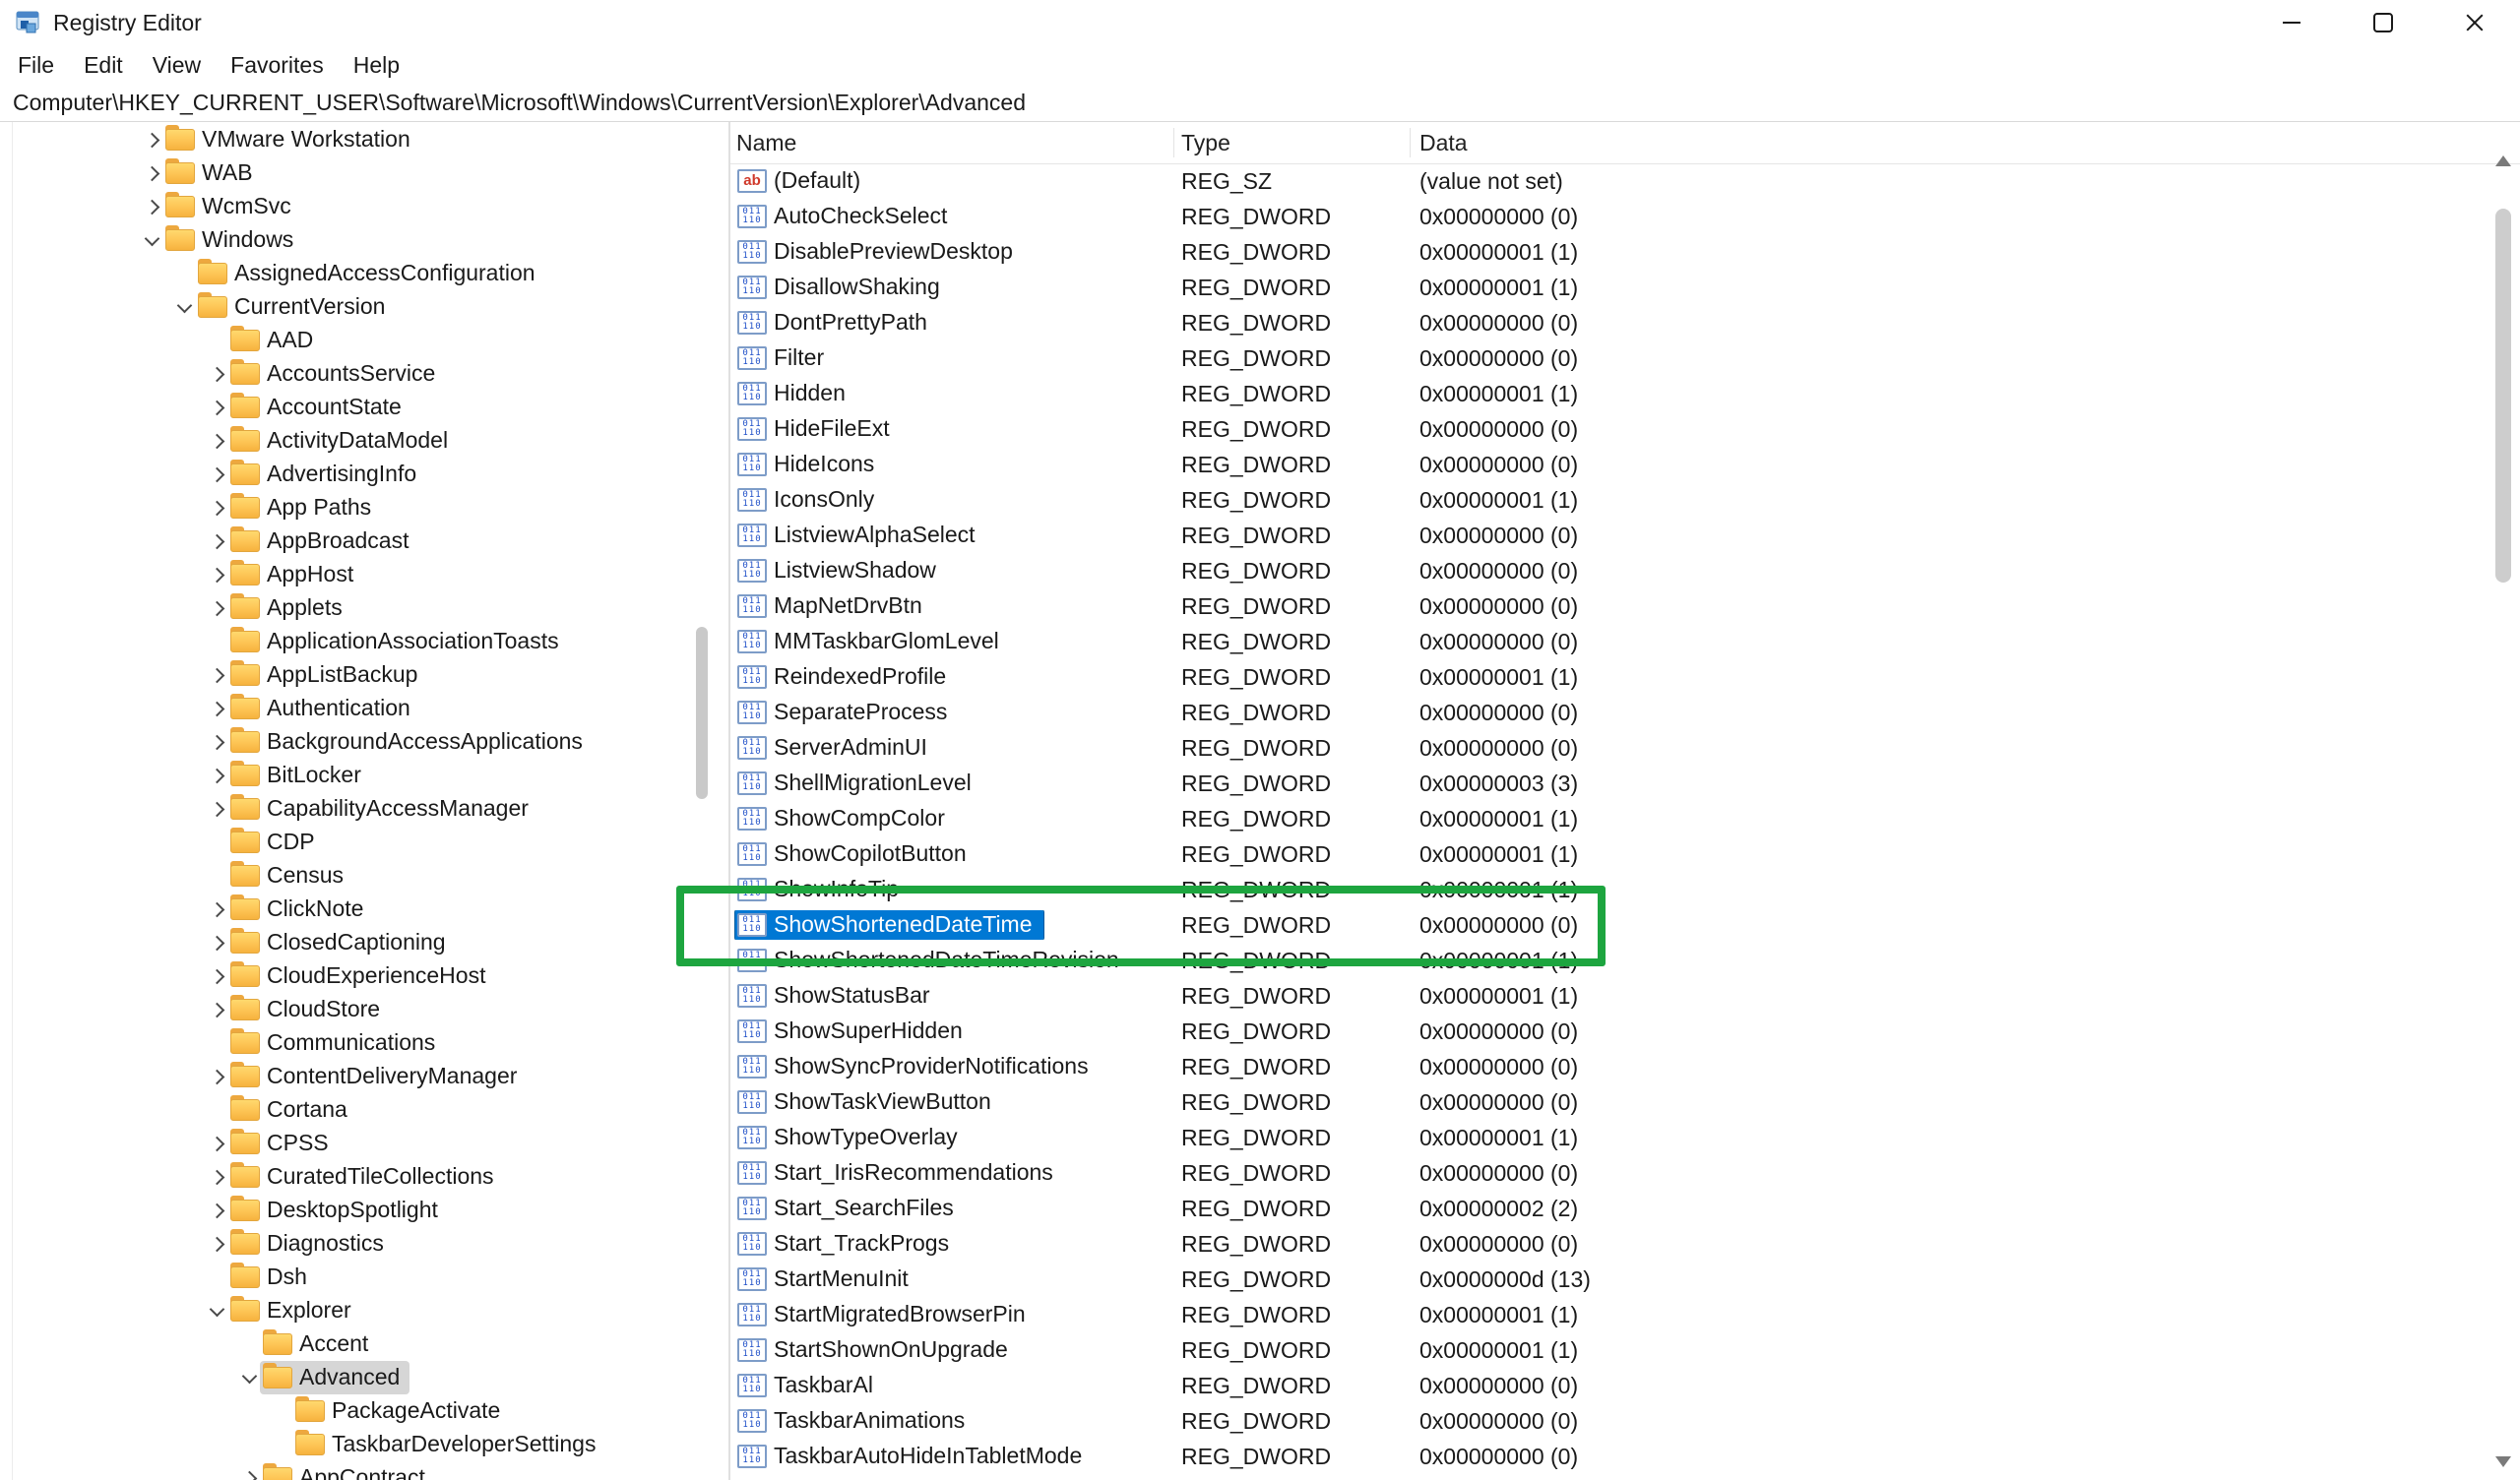 This screenshot has width=2520, height=1480. What do you see at coordinates (951, 143) in the screenshot?
I see `column-header-name: Name` at bounding box center [951, 143].